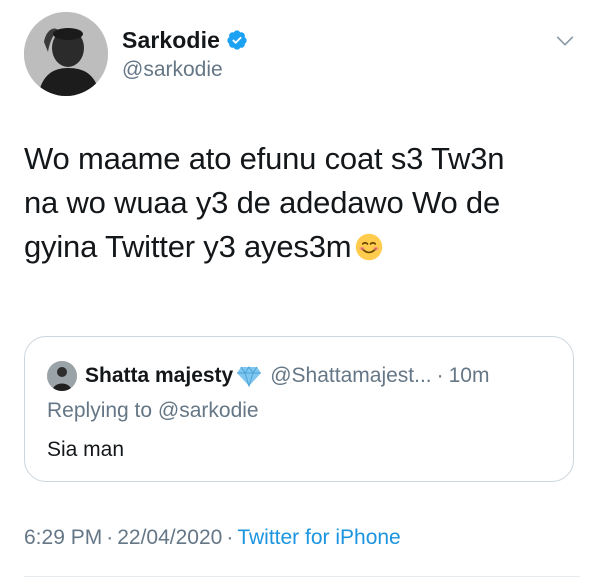 The image size is (600, 580). I want to click on tweet-text-line: gyina Twitter y3 ayes3m, so click(302, 247).